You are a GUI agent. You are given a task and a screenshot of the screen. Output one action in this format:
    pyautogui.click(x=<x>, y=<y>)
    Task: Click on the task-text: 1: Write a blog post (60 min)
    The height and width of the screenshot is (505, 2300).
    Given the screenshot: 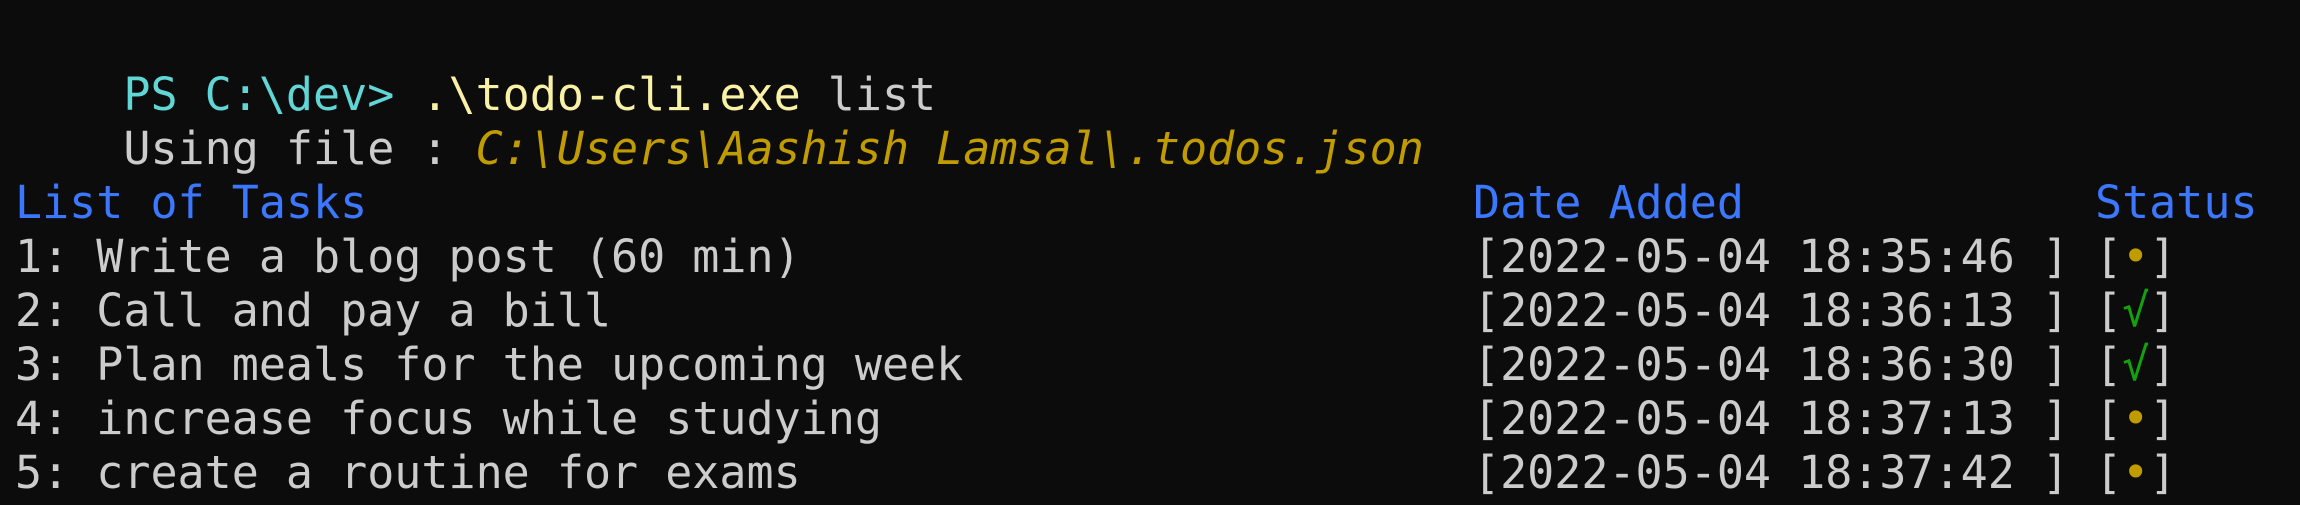 What is the action you would take?
    pyautogui.click(x=408, y=256)
    